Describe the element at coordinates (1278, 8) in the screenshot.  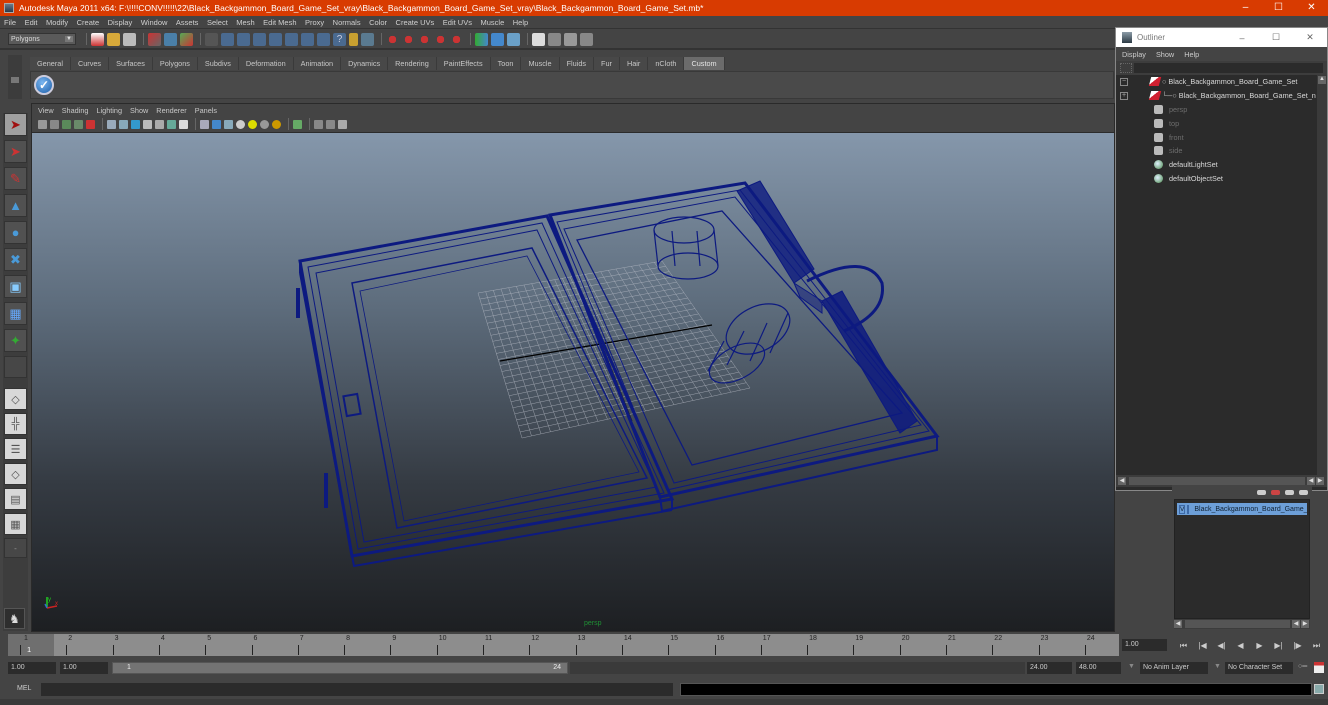
I see `maximize-button: ☐` at that location.